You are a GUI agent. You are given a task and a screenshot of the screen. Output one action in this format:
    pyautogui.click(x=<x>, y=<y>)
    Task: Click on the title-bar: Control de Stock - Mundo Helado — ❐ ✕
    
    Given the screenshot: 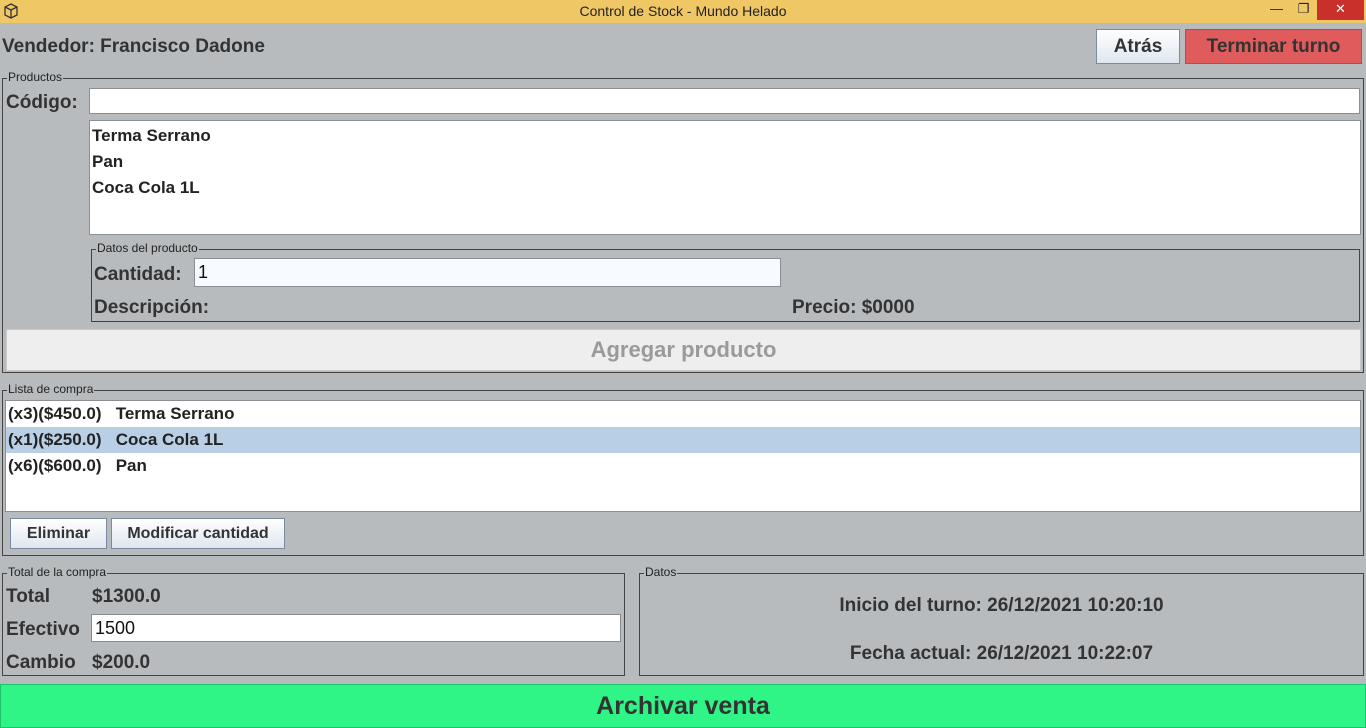 What is the action you would take?
    pyautogui.click(x=683, y=11)
    